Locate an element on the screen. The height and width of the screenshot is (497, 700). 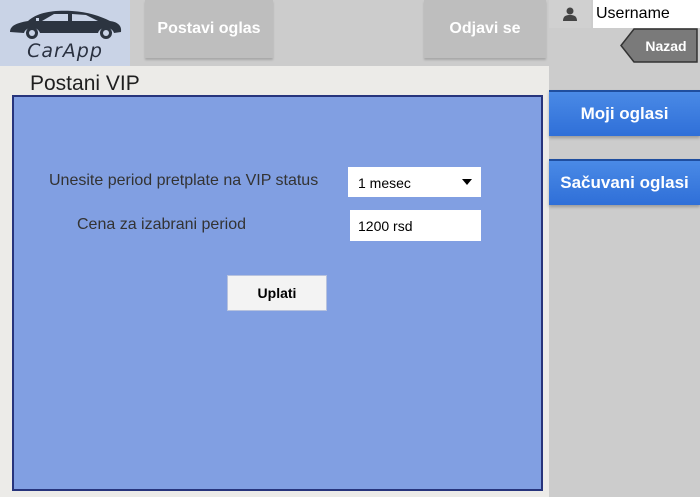
logo-text: CarApp is located at coordinates (65, 51).